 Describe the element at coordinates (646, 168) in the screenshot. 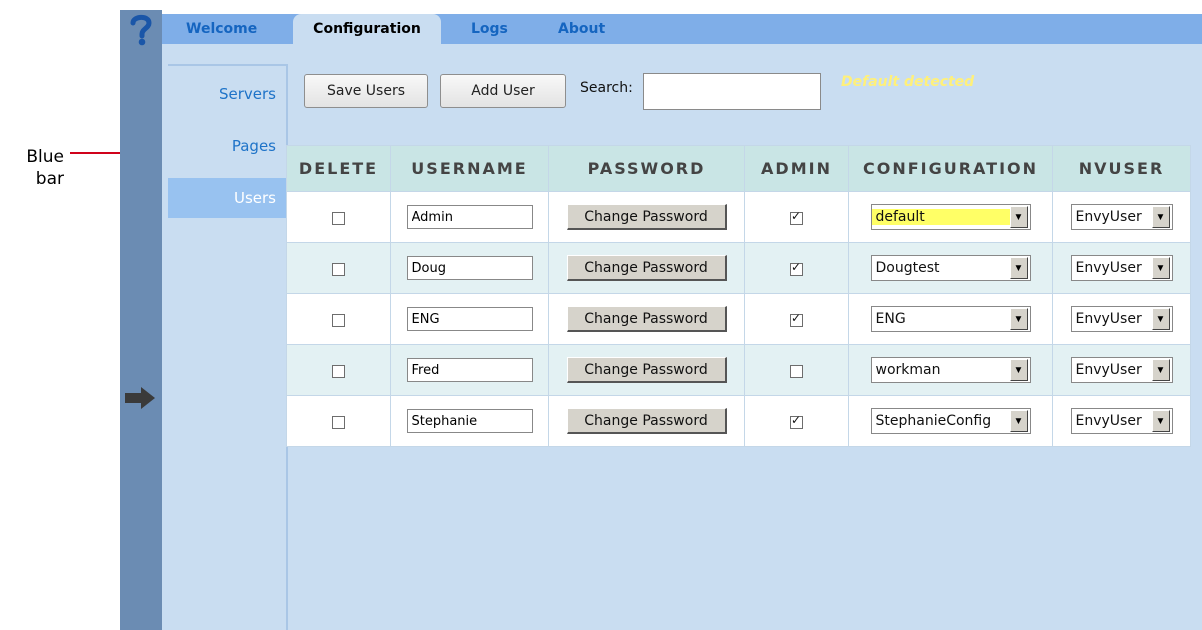

I see `header-password: PASSWORD` at that location.